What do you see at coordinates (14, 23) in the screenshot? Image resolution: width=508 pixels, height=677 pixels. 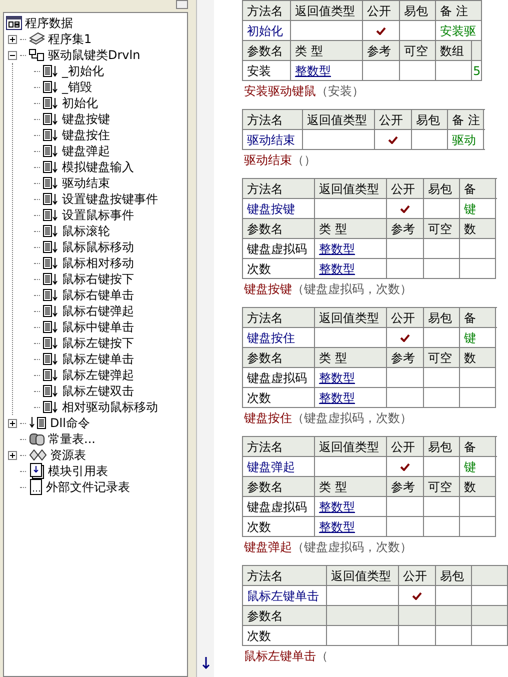 I see `program-data-icon` at bounding box center [14, 23].